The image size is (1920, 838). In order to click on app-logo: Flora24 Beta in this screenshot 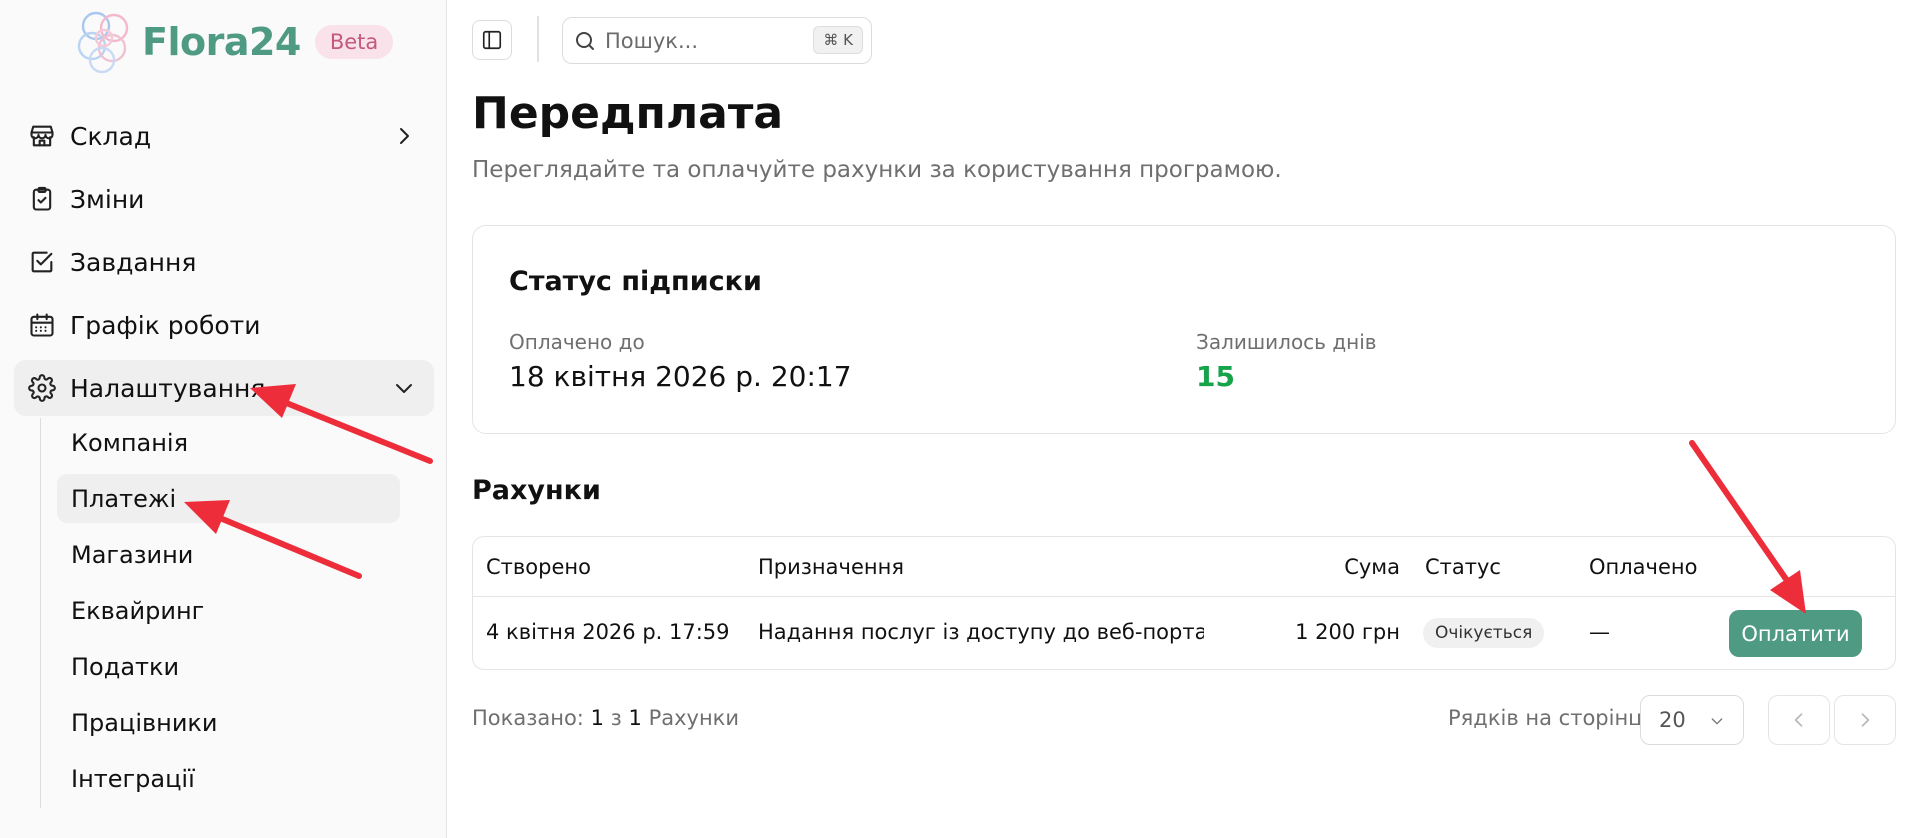, I will do `click(230, 42)`.